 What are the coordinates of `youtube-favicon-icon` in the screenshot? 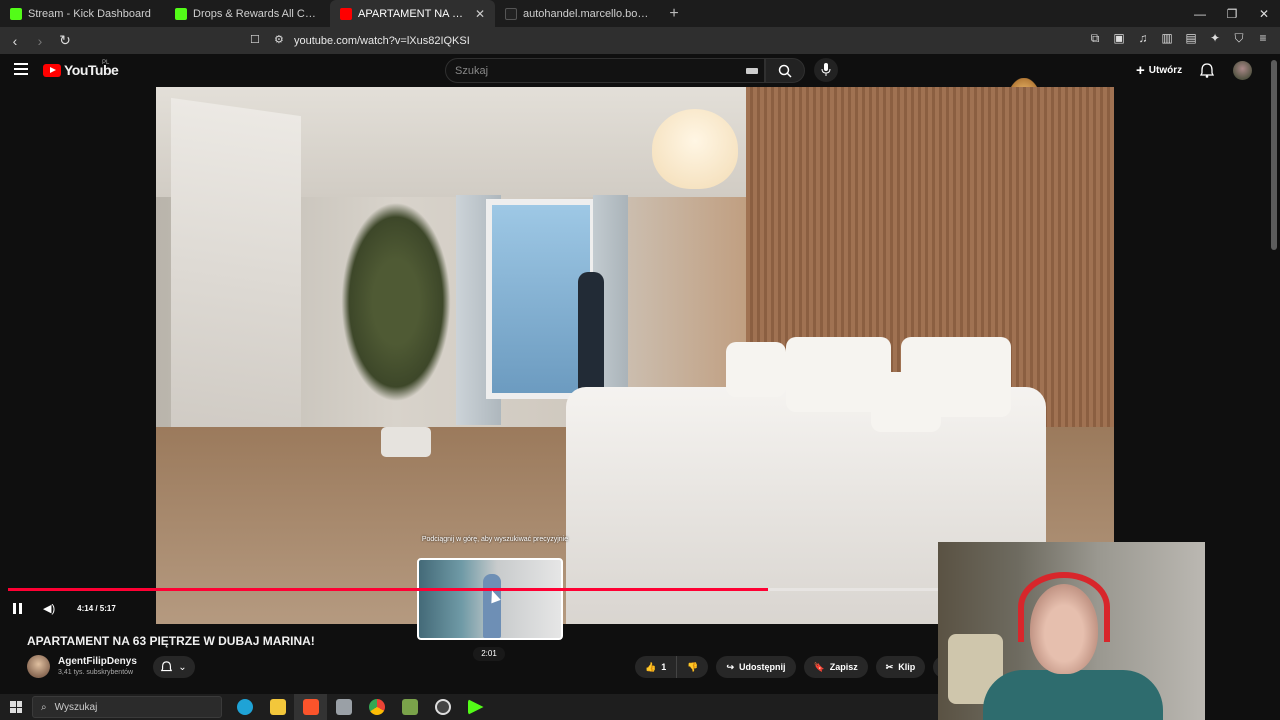 It's located at (346, 13).